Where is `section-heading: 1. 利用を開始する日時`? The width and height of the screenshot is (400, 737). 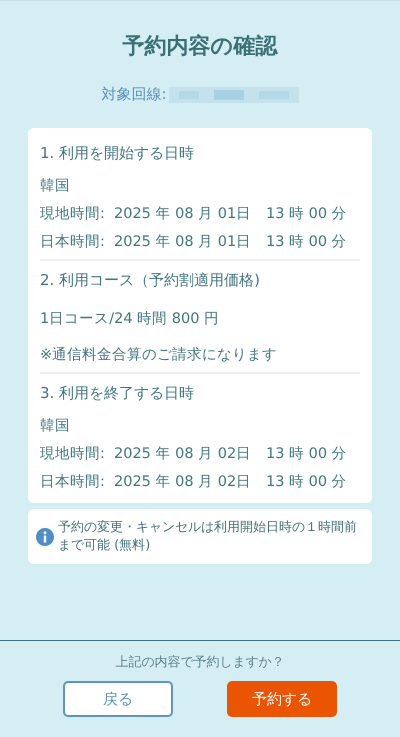
section-heading: 1. 利用を開始する日時 is located at coordinates (118, 153).